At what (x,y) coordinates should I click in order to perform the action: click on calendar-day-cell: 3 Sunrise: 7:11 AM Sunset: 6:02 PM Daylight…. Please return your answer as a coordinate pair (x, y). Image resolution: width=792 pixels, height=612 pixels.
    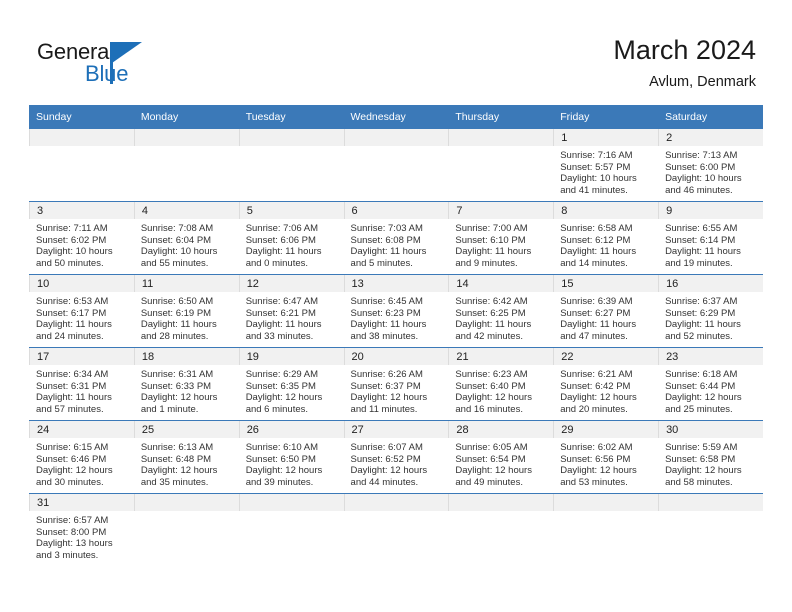
    Looking at the image, I should click on (81, 238).